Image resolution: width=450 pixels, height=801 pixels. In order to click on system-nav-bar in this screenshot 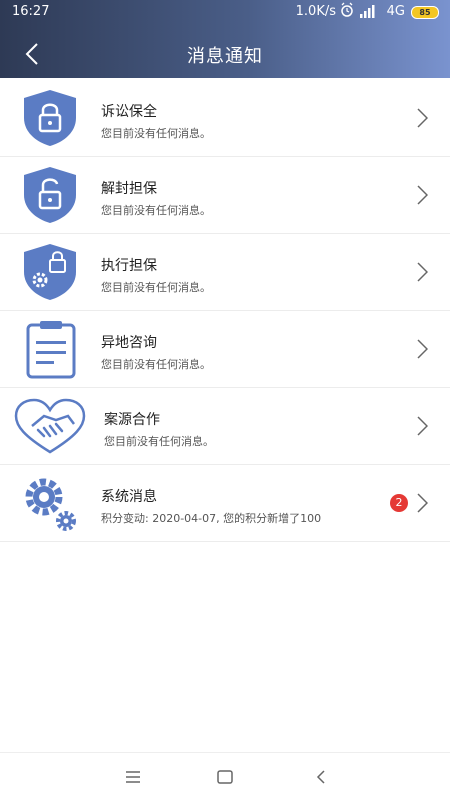, I will do `click(225, 776)`.